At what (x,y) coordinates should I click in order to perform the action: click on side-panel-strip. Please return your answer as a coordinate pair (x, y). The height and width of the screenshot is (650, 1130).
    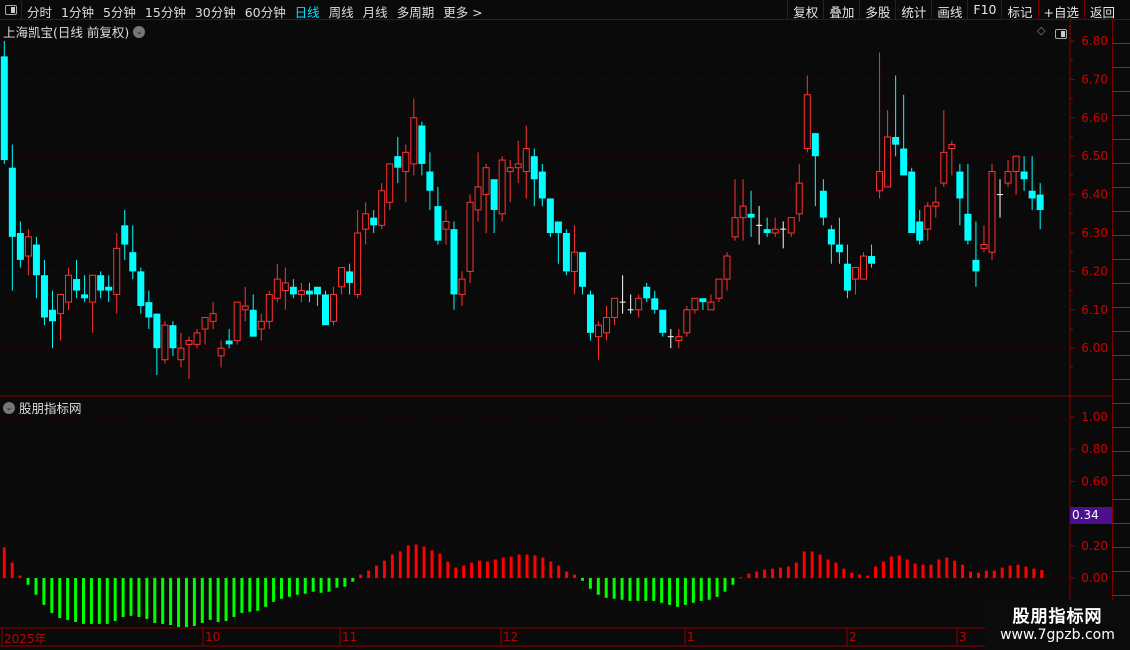
    Looking at the image, I should click on (1121, 325).